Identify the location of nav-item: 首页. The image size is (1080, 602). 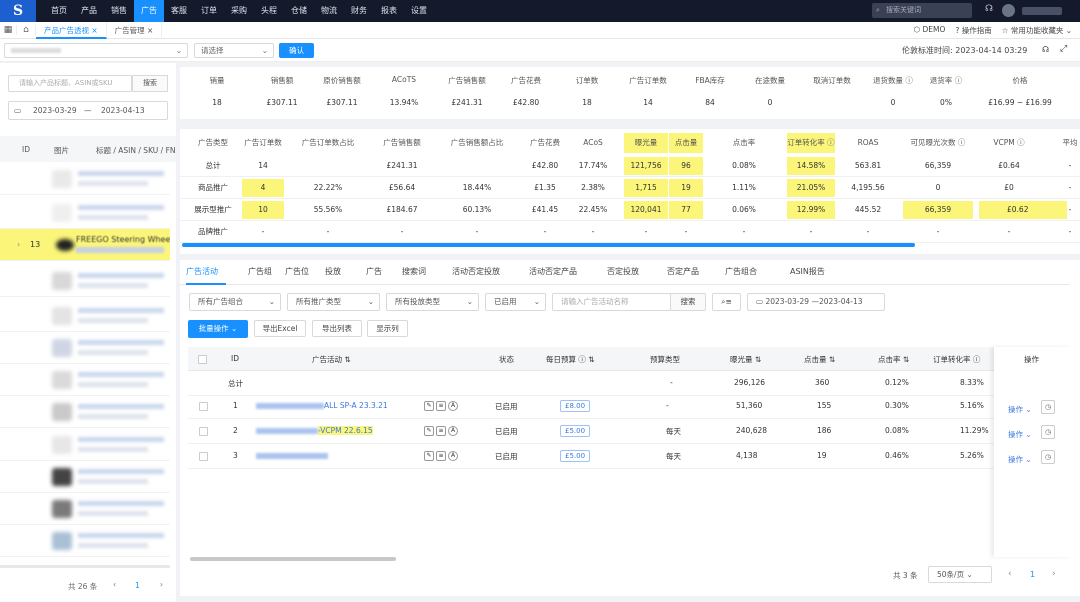
(59, 11).